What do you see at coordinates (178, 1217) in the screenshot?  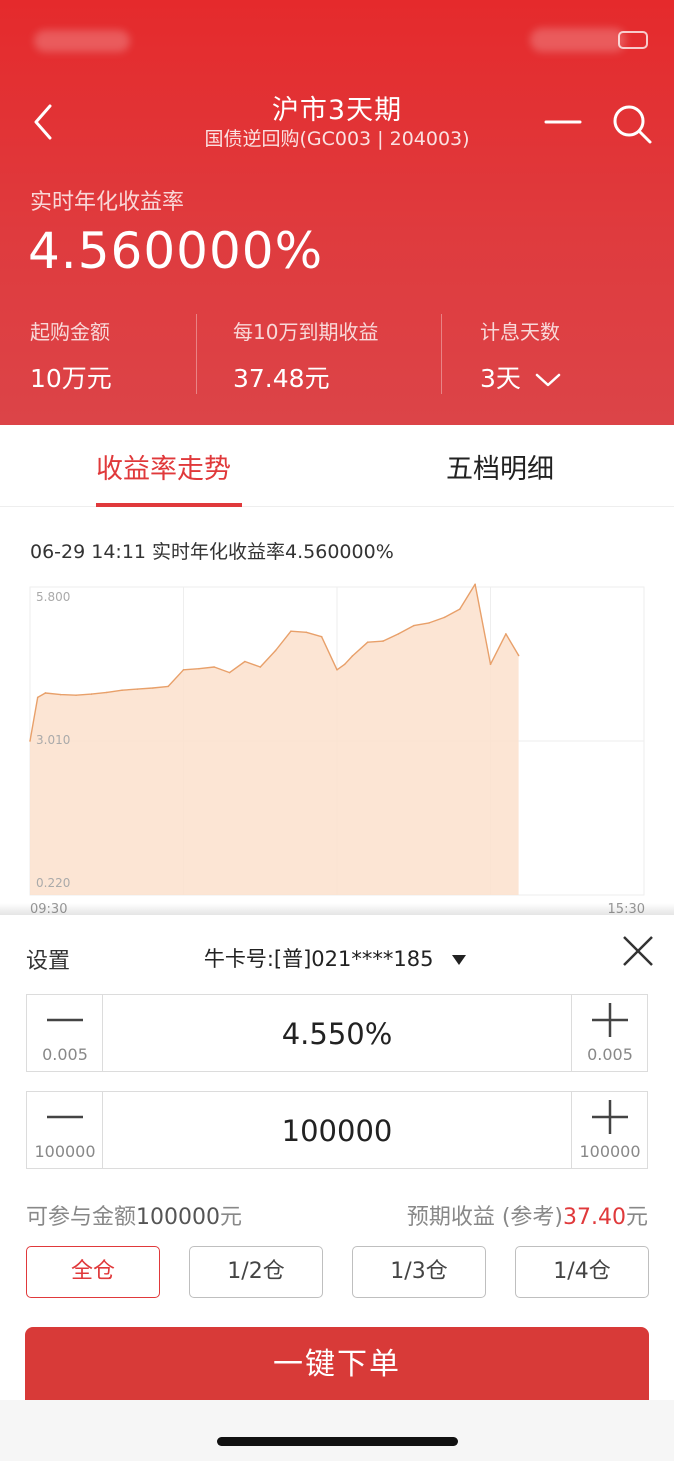 I see `available-value: 100000` at bounding box center [178, 1217].